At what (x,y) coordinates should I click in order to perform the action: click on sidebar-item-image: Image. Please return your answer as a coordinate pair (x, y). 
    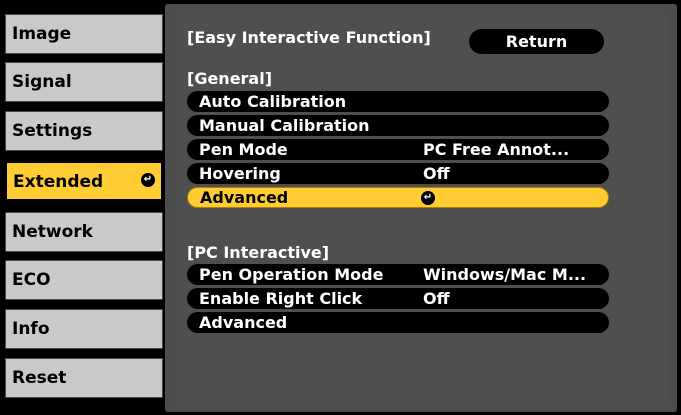
    Looking at the image, I should click on (84, 34).